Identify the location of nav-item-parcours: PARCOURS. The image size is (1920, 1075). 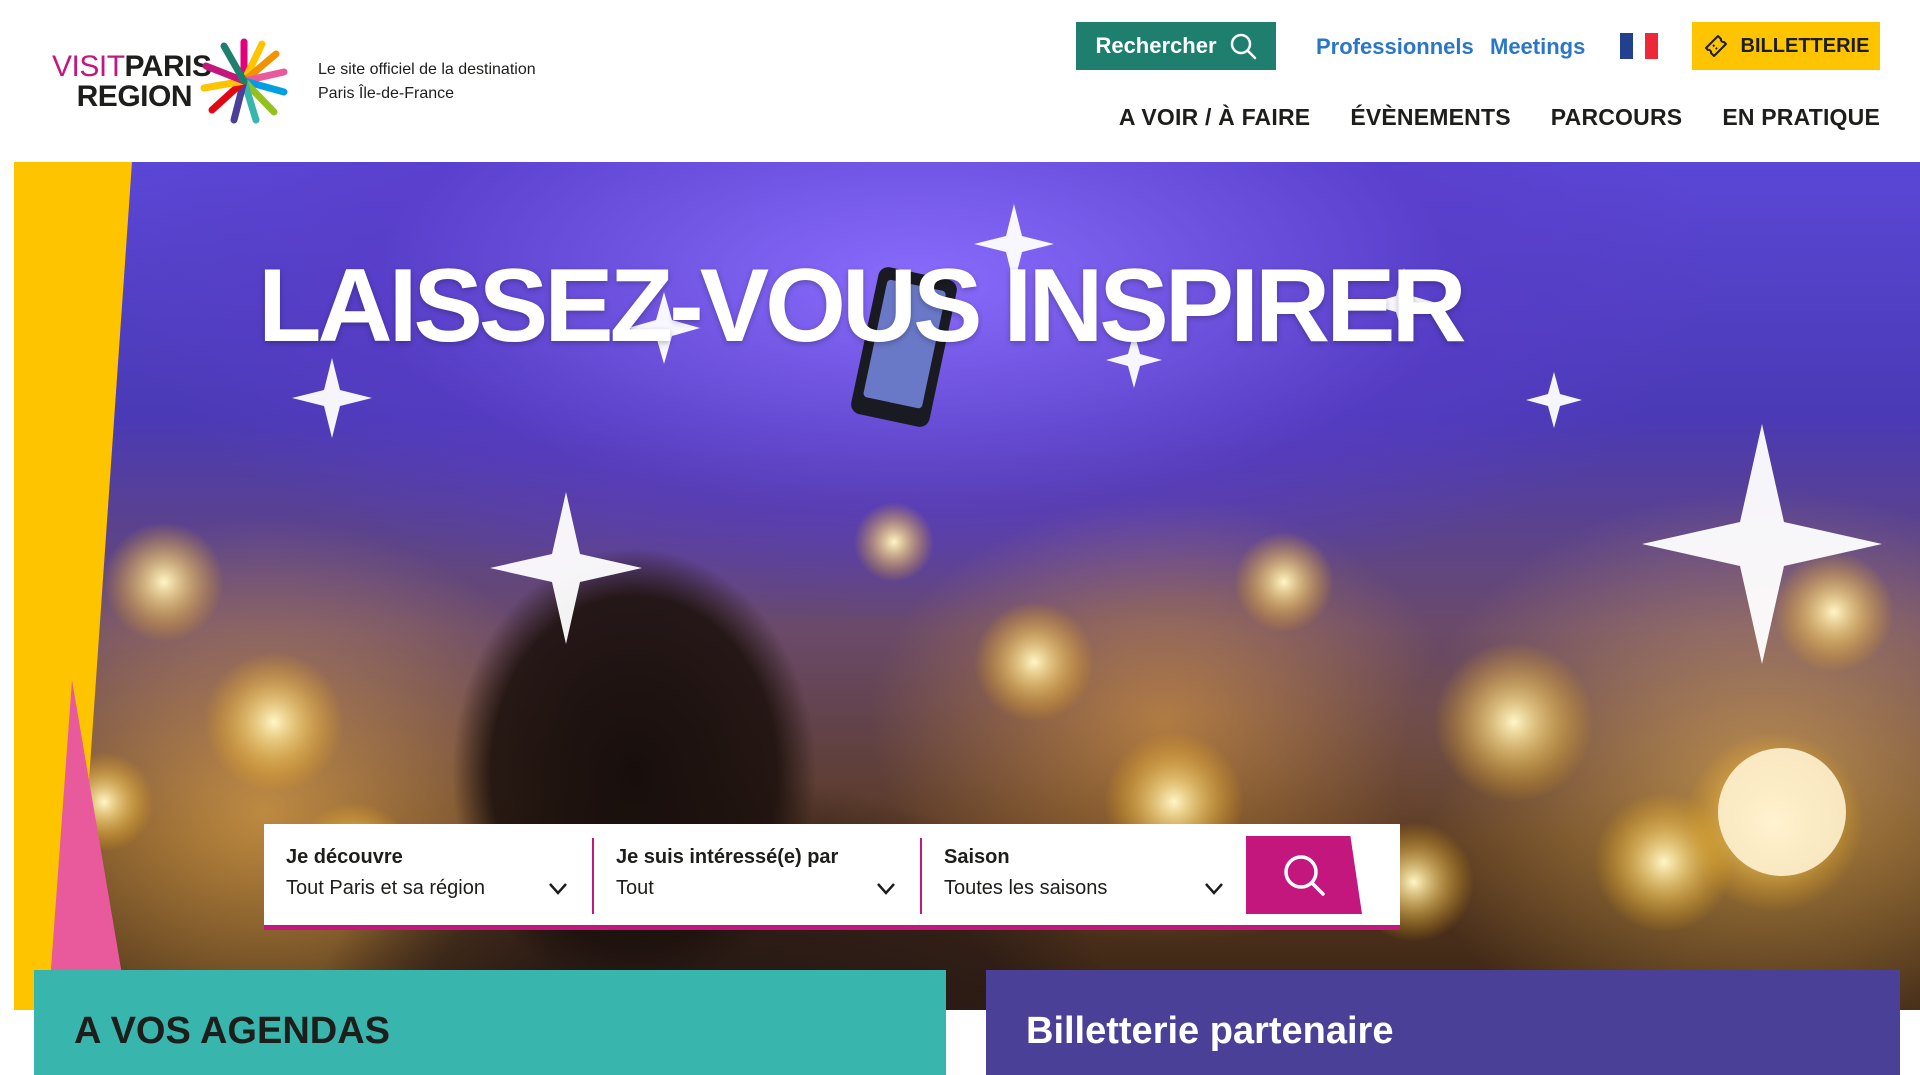
(1617, 117).